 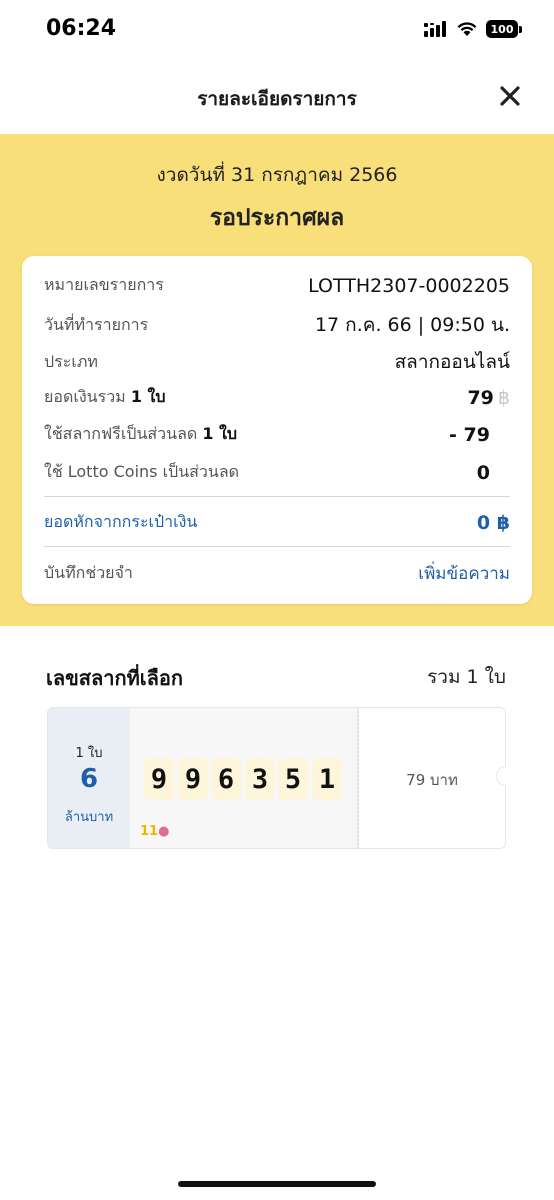 I want to click on cellular-signal-icon, so click(x=435, y=29).